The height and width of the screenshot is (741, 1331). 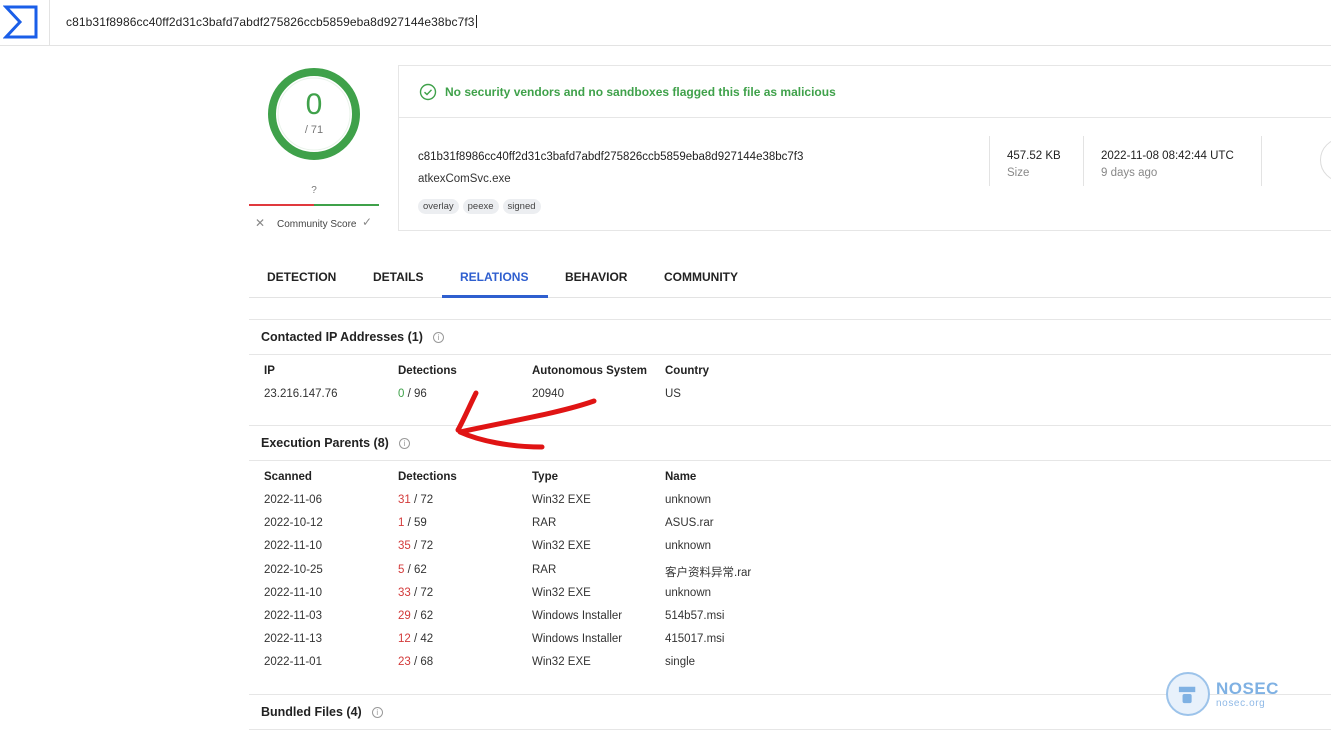 I want to click on nosec-name: NOSEC, so click(x=1247, y=688).